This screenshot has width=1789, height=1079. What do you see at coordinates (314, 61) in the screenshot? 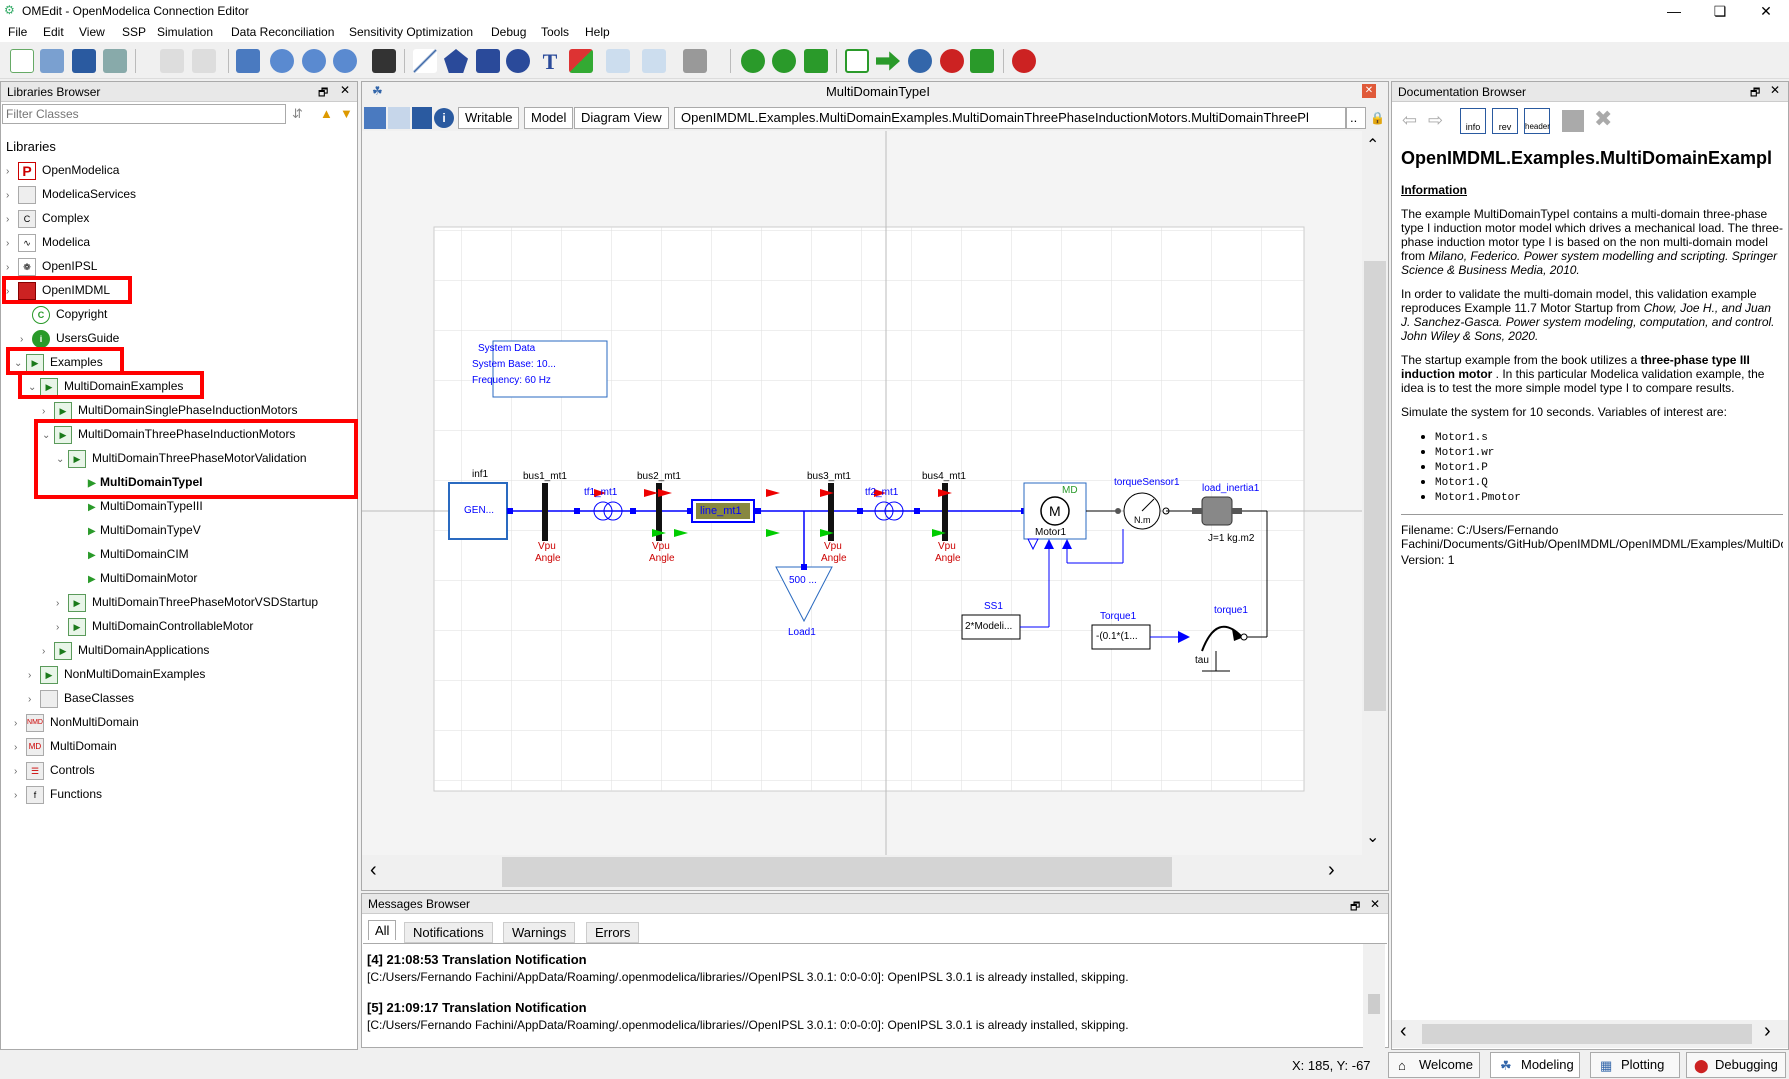
I see `zoom-in-icon` at bounding box center [314, 61].